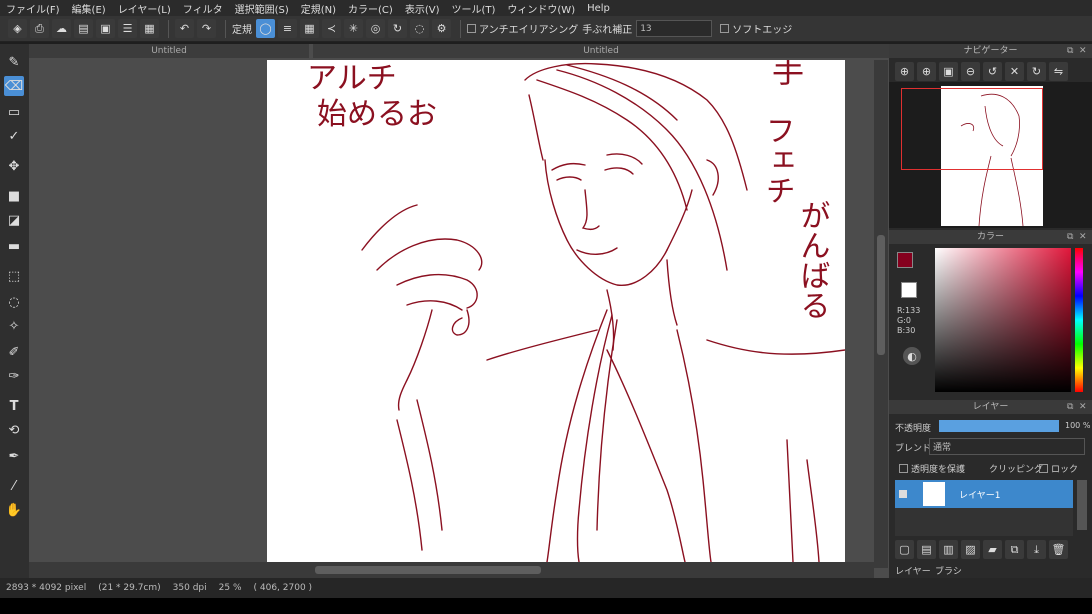 The width and height of the screenshot is (1092, 614). What do you see at coordinates (331, 28) in the screenshot?
I see `ruler-perspective-icon: ≺` at bounding box center [331, 28].